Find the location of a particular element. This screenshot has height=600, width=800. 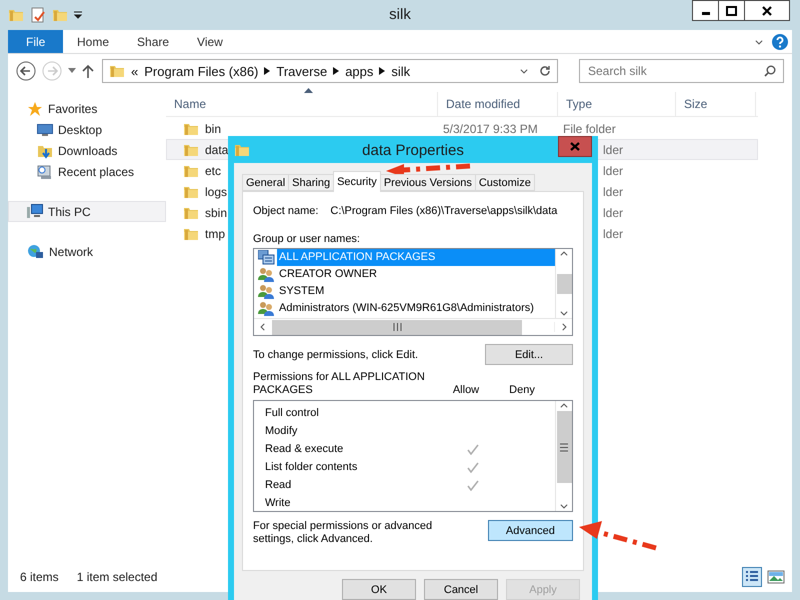

permission-name: Full control is located at coordinates (292, 413).